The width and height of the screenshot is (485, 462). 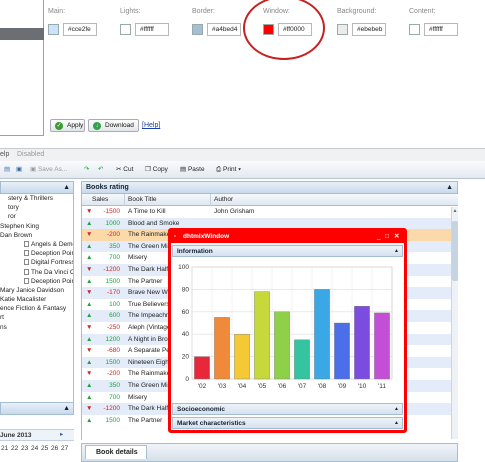 I want to click on window-titlebar: ▫ dhtmlxWindow _ □ ✕, so click(x=287, y=237).